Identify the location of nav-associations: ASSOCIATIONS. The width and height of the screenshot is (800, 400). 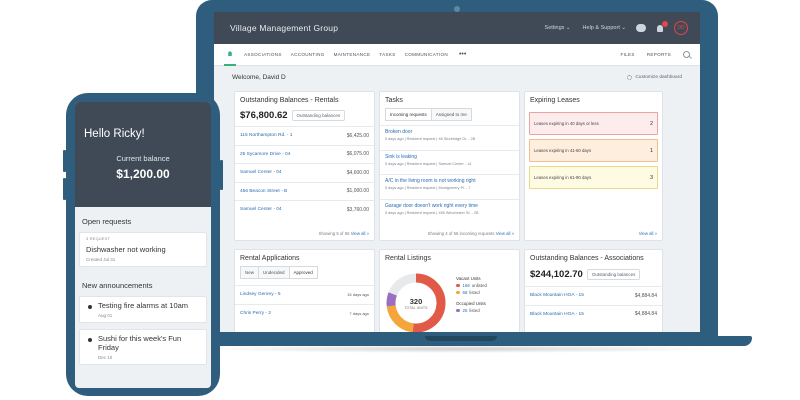
(263, 54).